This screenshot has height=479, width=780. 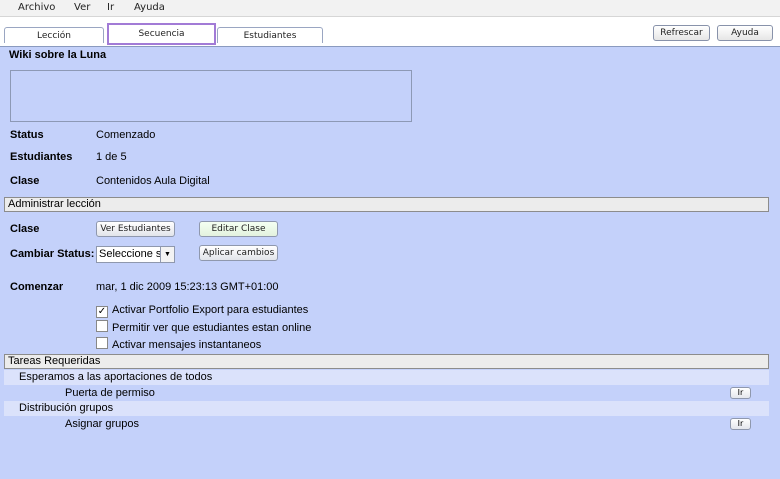 I want to click on menu-ayuda: Ayuda, so click(x=149, y=7).